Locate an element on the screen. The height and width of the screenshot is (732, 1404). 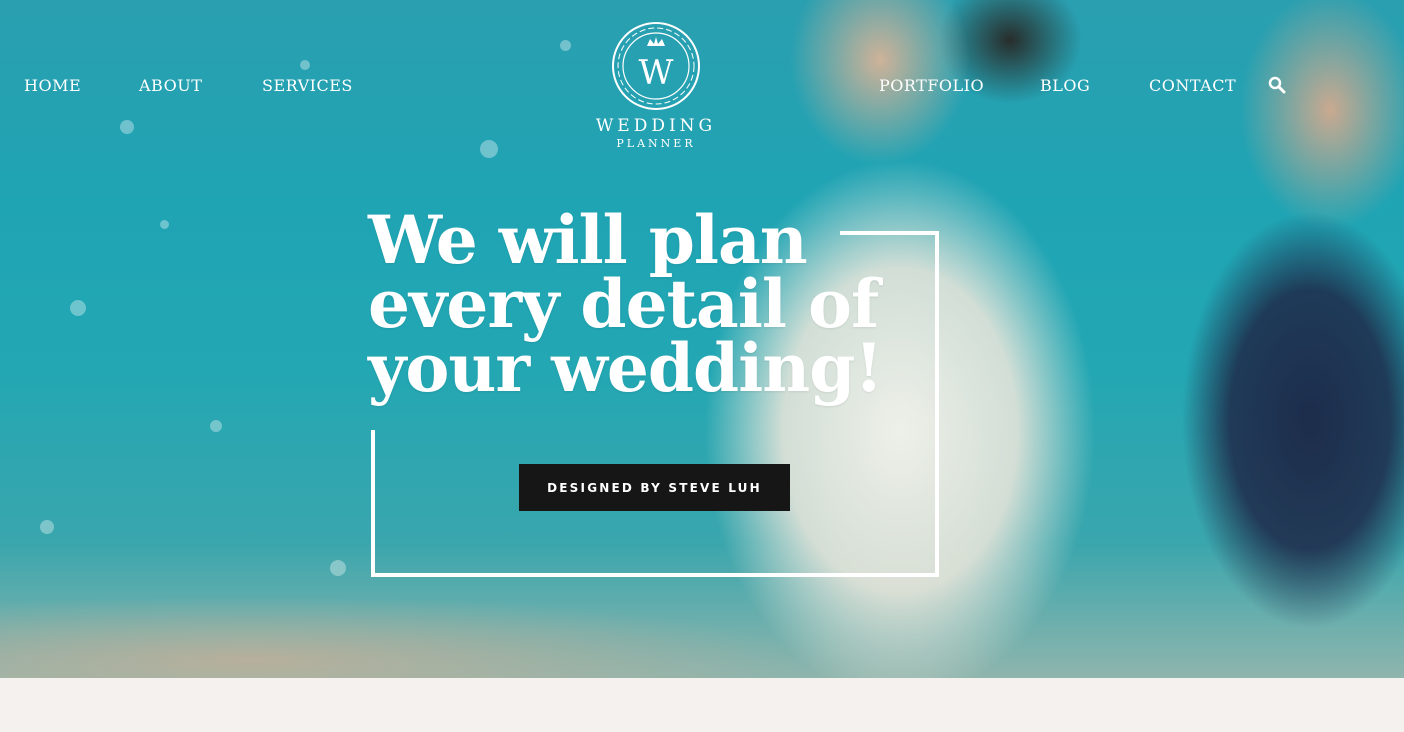
nav-about: ABOUT is located at coordinates (170, 85).